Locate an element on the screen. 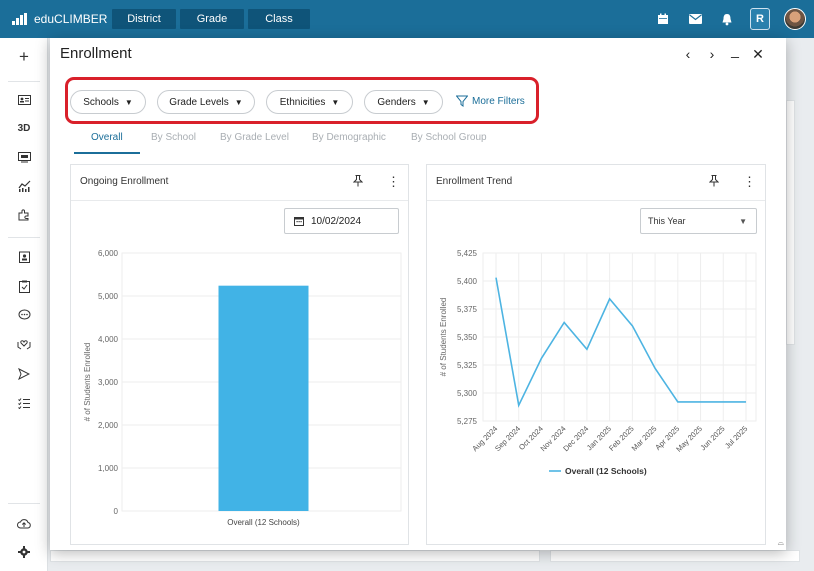  y-tick-label: 5,325 is located at coordinates (467, 365).